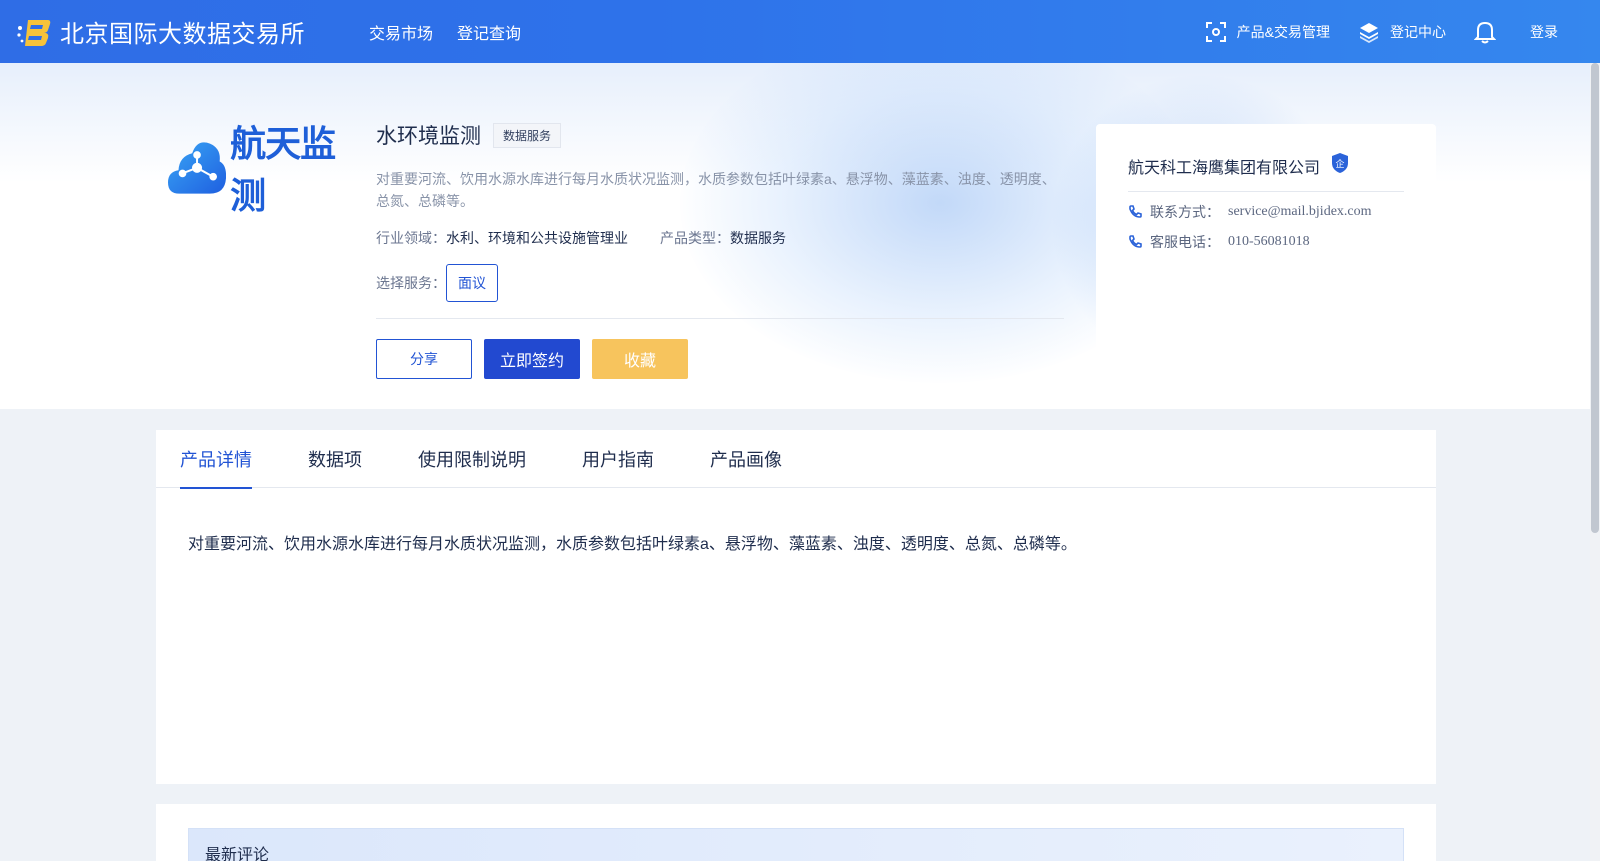  I want to click on company-divider, so click(1266, 191).